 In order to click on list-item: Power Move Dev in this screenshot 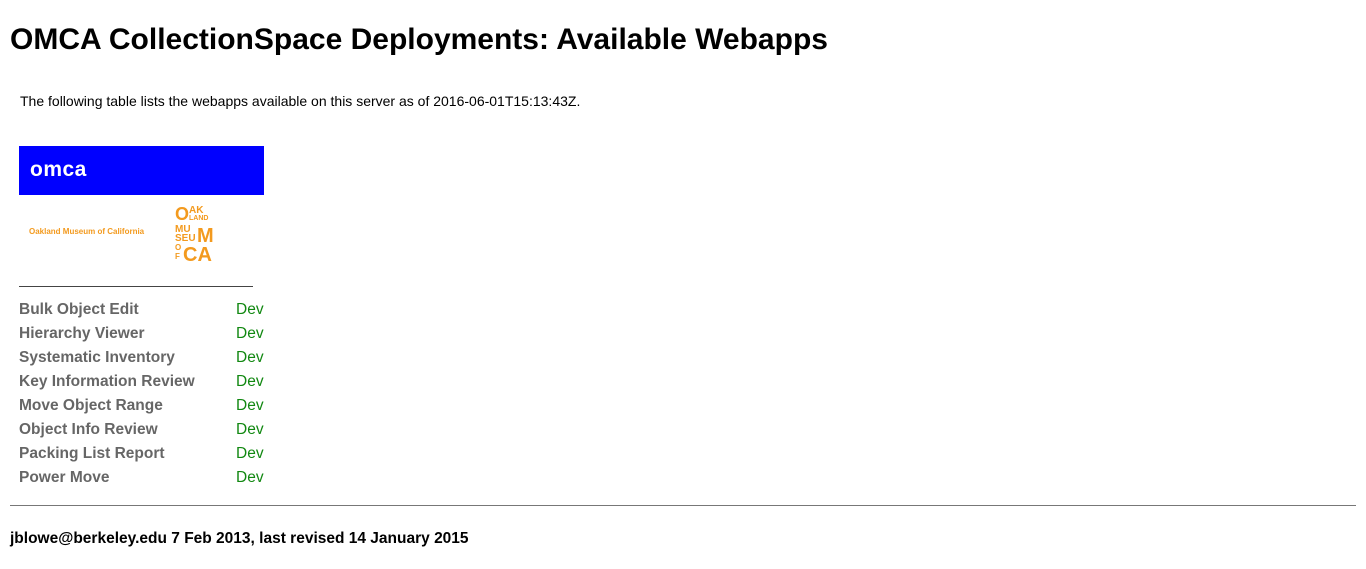, I will do `click(149, 478)`.